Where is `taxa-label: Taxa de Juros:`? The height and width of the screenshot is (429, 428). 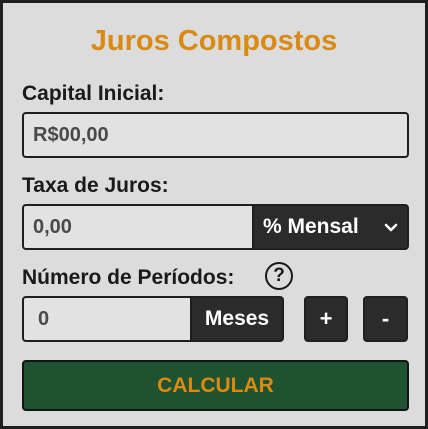
taxa-label: Taxa de Juros: is located at coordinates (95, 185).